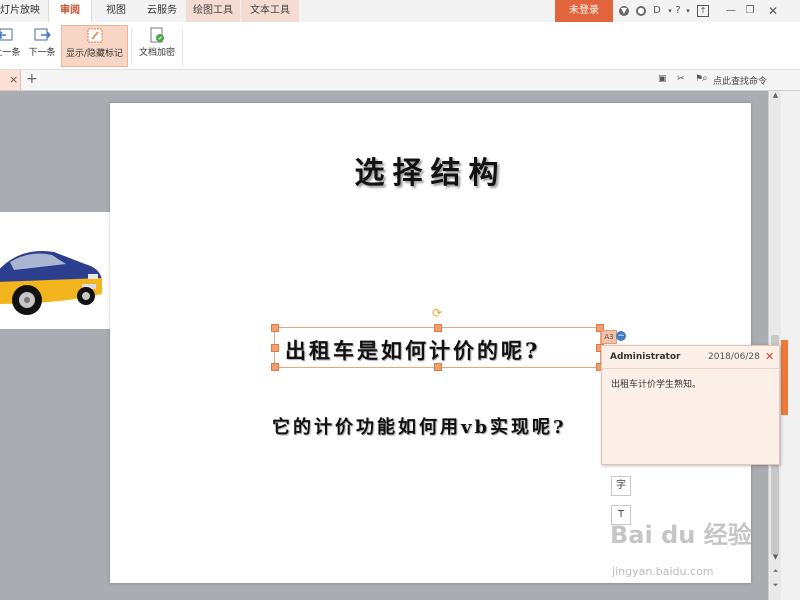  Describe the element at coordinates (70, 11) in the screenshot. I see `tab-review: 审阅` at that location.